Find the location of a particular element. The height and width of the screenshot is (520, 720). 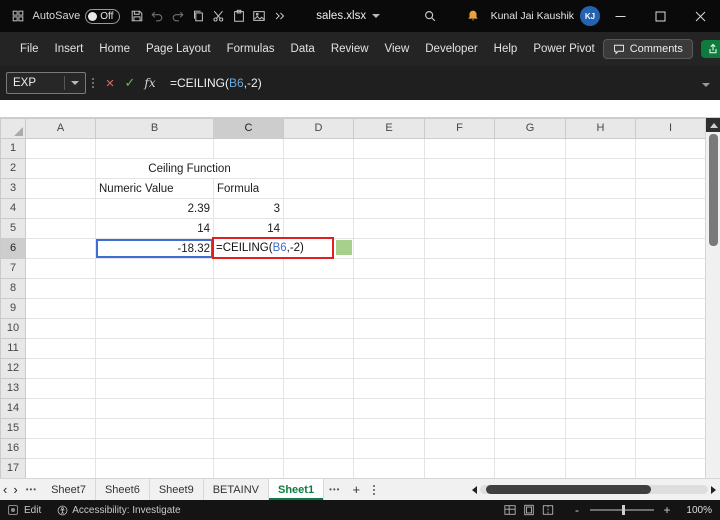

user-account: Kunal Jai Kaushik KJ is located at coordinates (531, 16).